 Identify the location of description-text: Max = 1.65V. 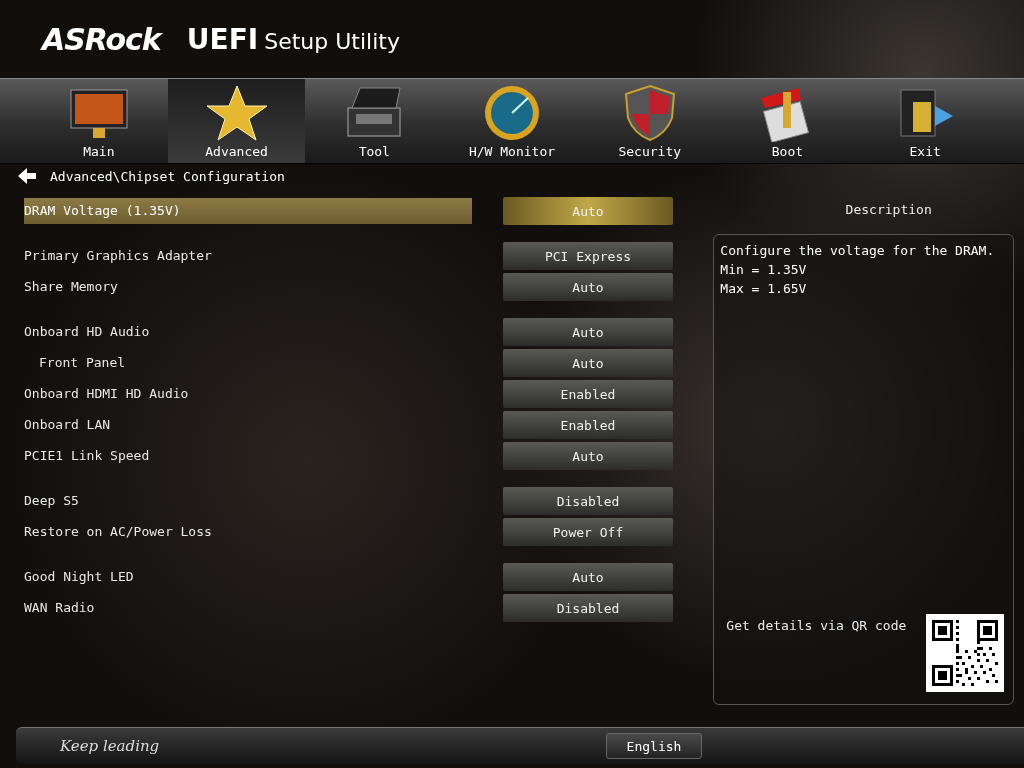
(764, 289).